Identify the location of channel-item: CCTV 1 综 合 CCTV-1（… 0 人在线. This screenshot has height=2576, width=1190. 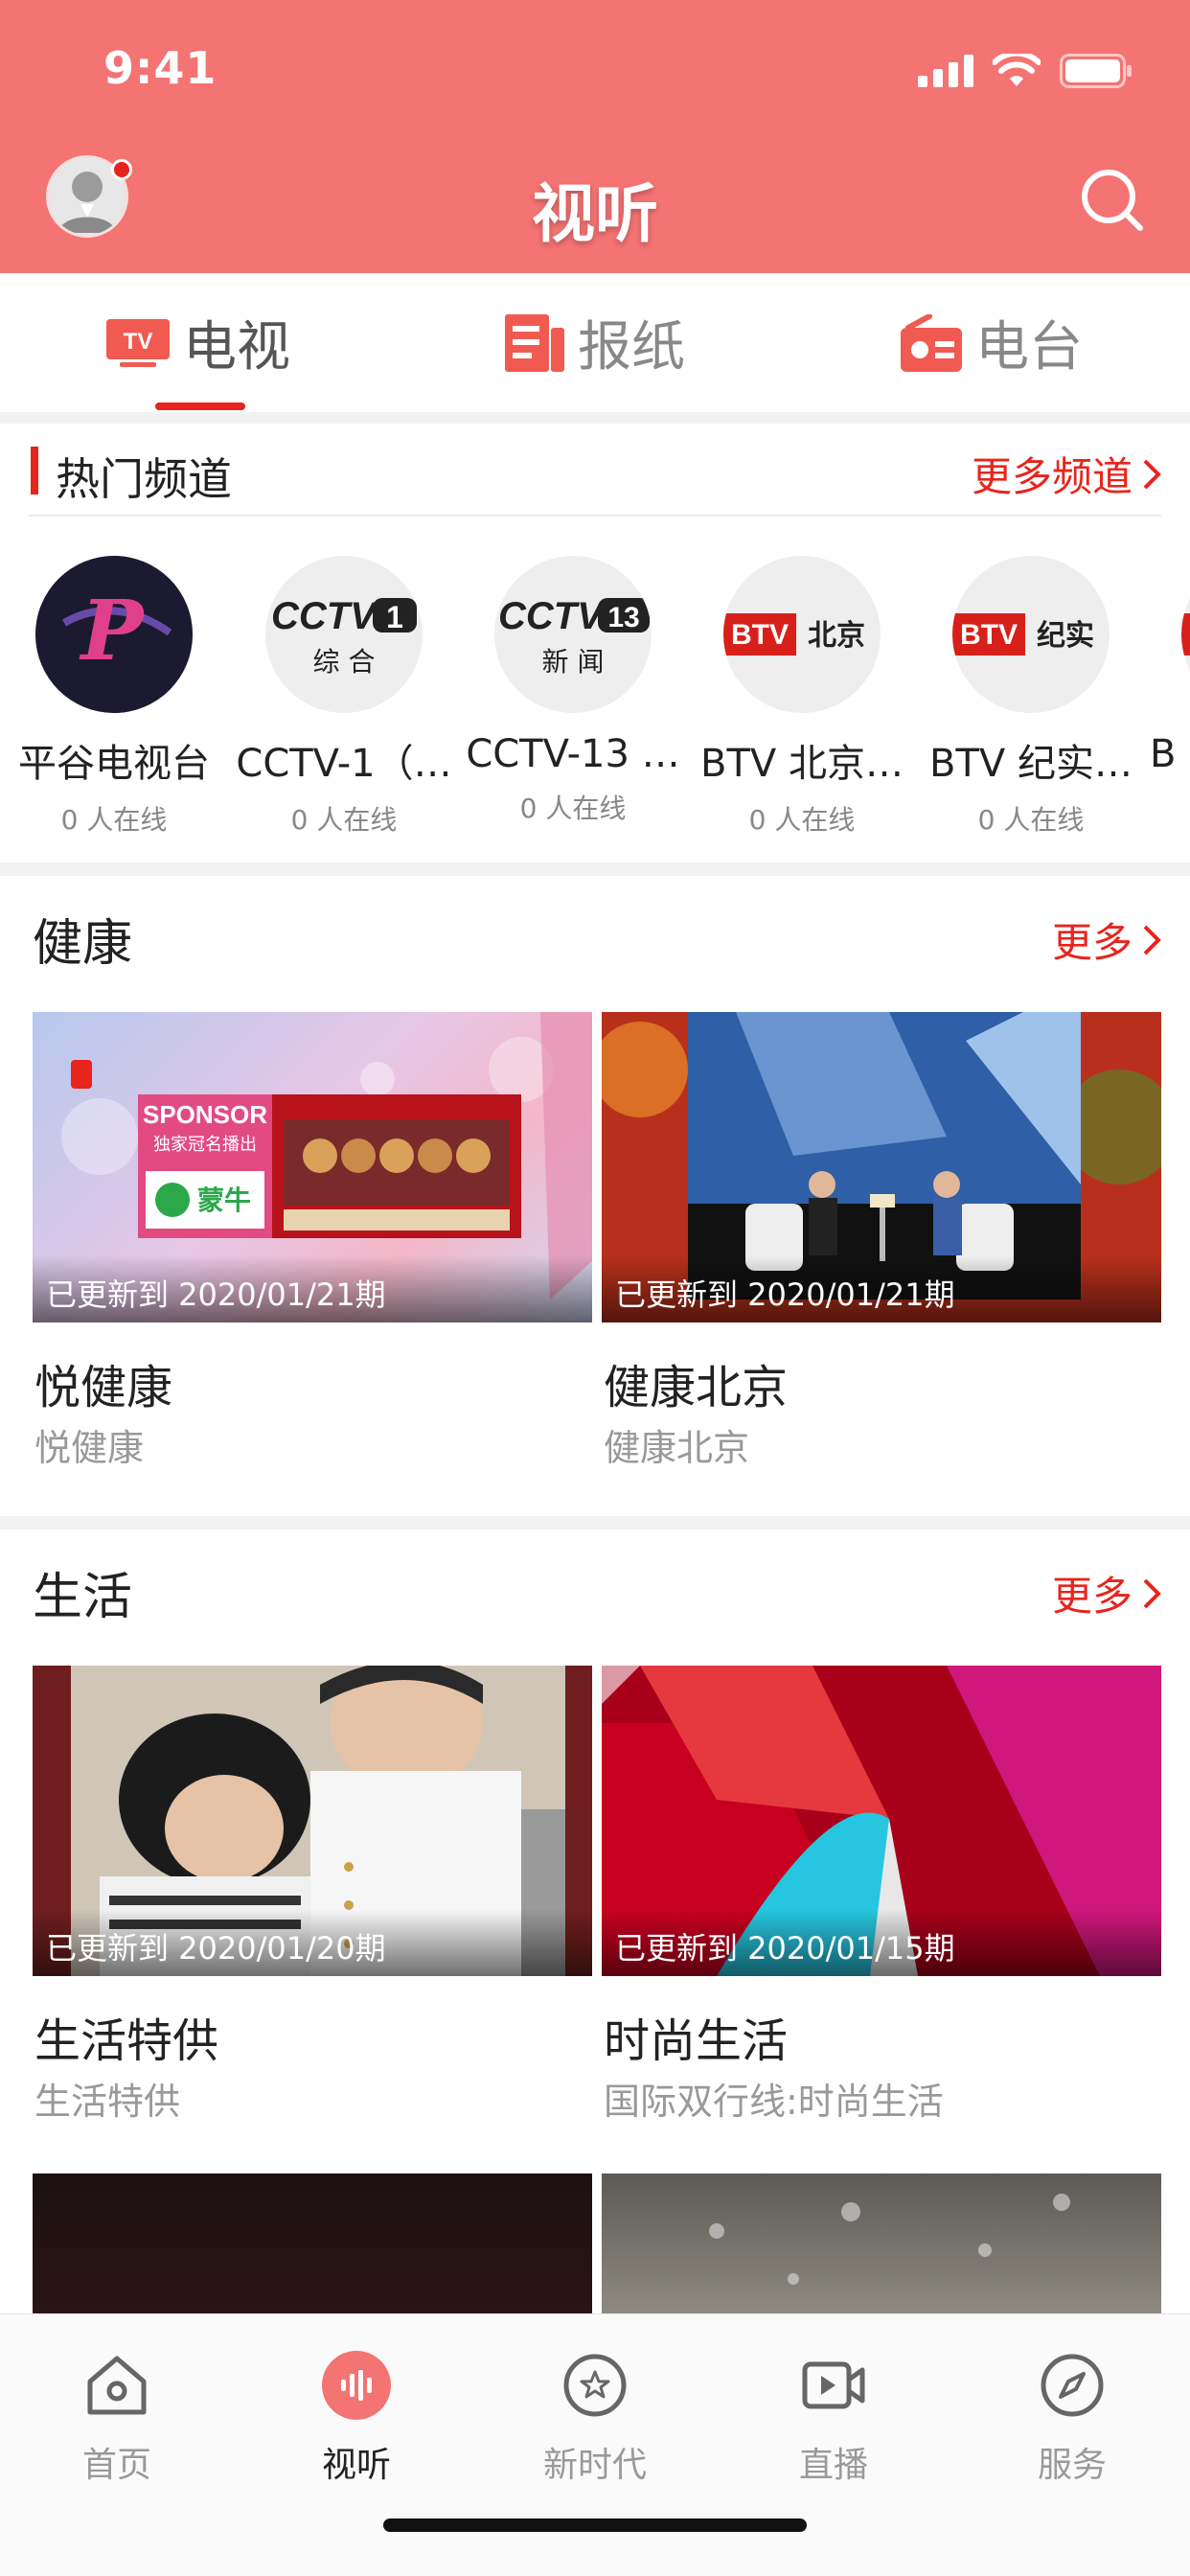
(344, 697).